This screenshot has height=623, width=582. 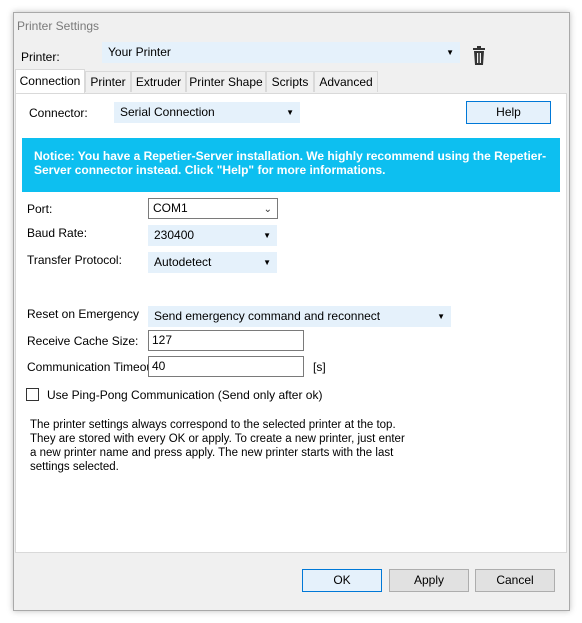 I want to click on chevron-down-icon: ⌄, so click(x=267, y=209).